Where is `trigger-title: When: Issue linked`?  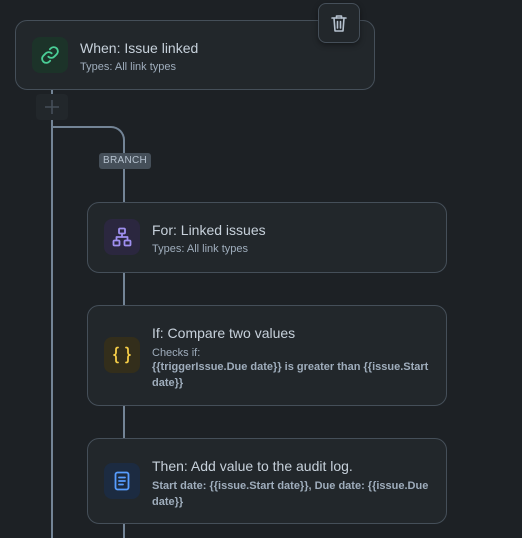 trigger-title: When: Issue linked is located at coordinates (139, 48).